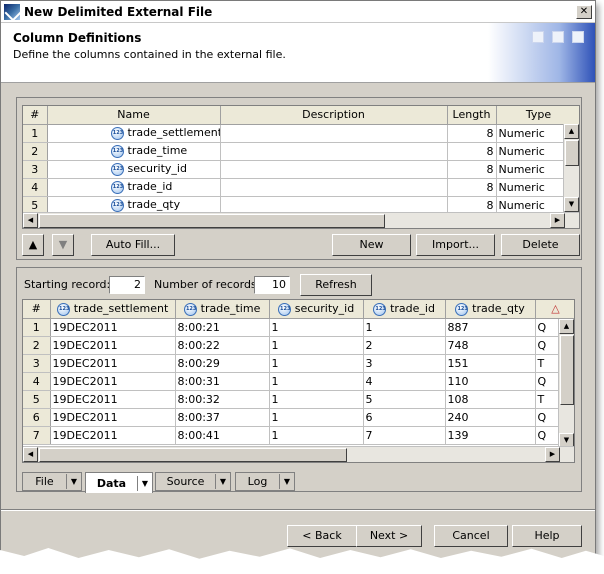 The image size is (604, 574). What do you see at coordinates (540, 245) in the screenshot?
I see `delete-button: Delete` at bounding box center [540, 245].